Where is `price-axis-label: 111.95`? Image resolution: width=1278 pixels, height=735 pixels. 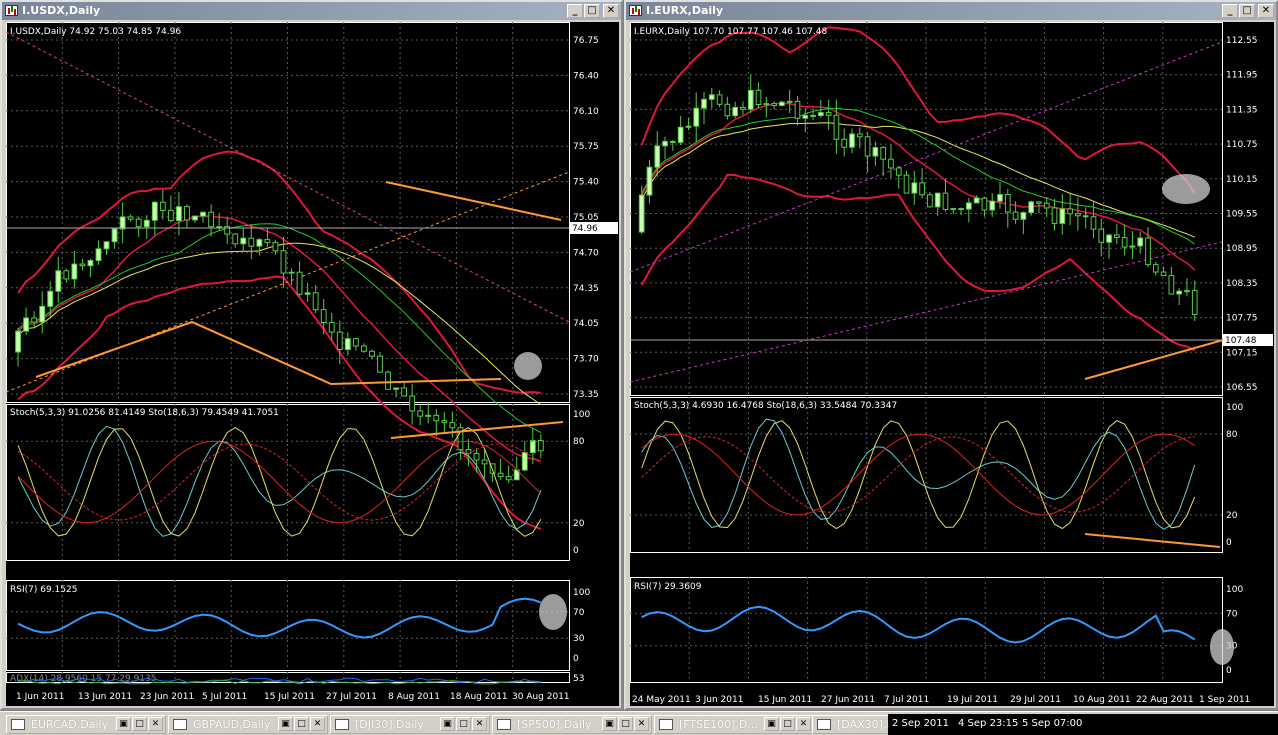
price-axis-label: 111.95 is located at coordinates (1242, 76).